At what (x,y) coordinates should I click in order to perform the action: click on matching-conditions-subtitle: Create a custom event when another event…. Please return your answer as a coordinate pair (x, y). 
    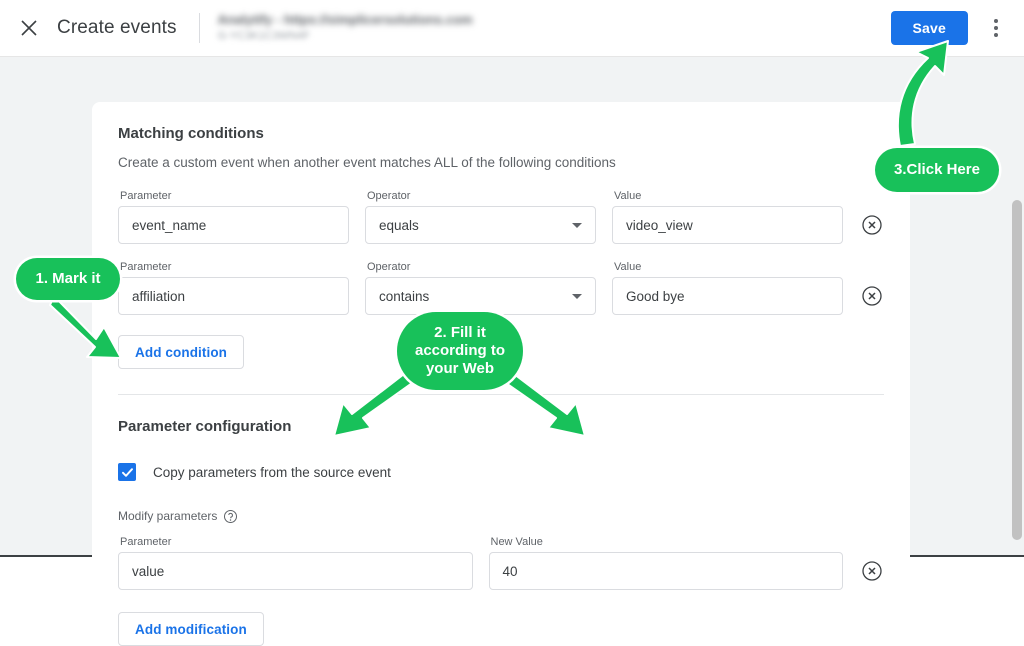
    Looking at the image, I should click on (501, 163).